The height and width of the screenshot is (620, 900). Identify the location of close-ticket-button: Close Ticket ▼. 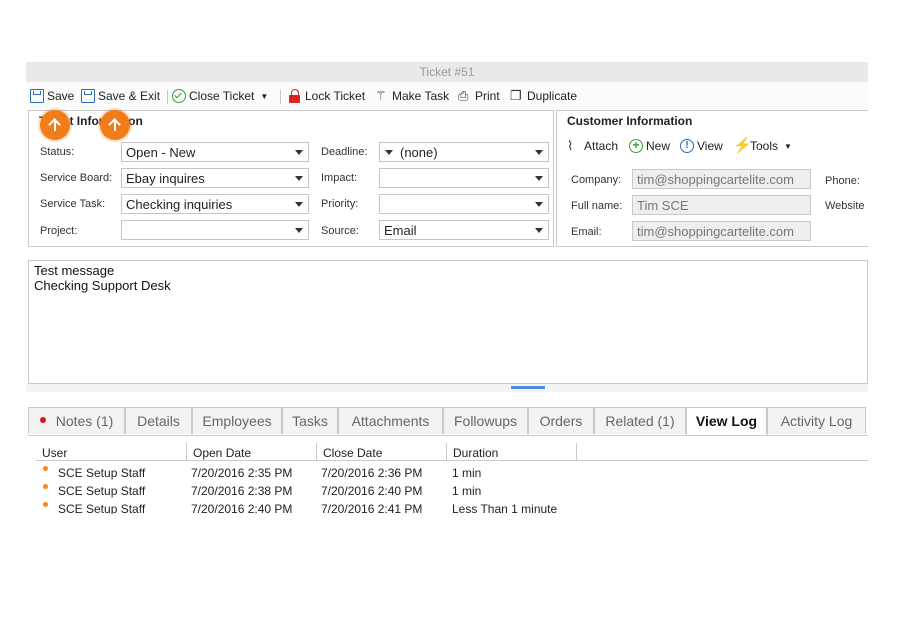
(220, 96).